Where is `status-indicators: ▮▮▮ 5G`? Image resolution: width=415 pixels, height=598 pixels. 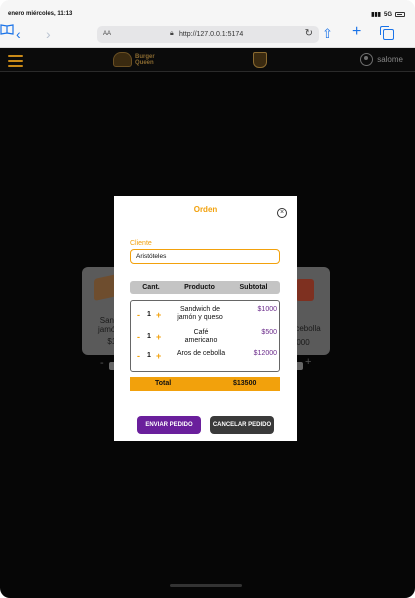 status-indicators: ▮▮▮ 5G is located at coordinates (388, 14).